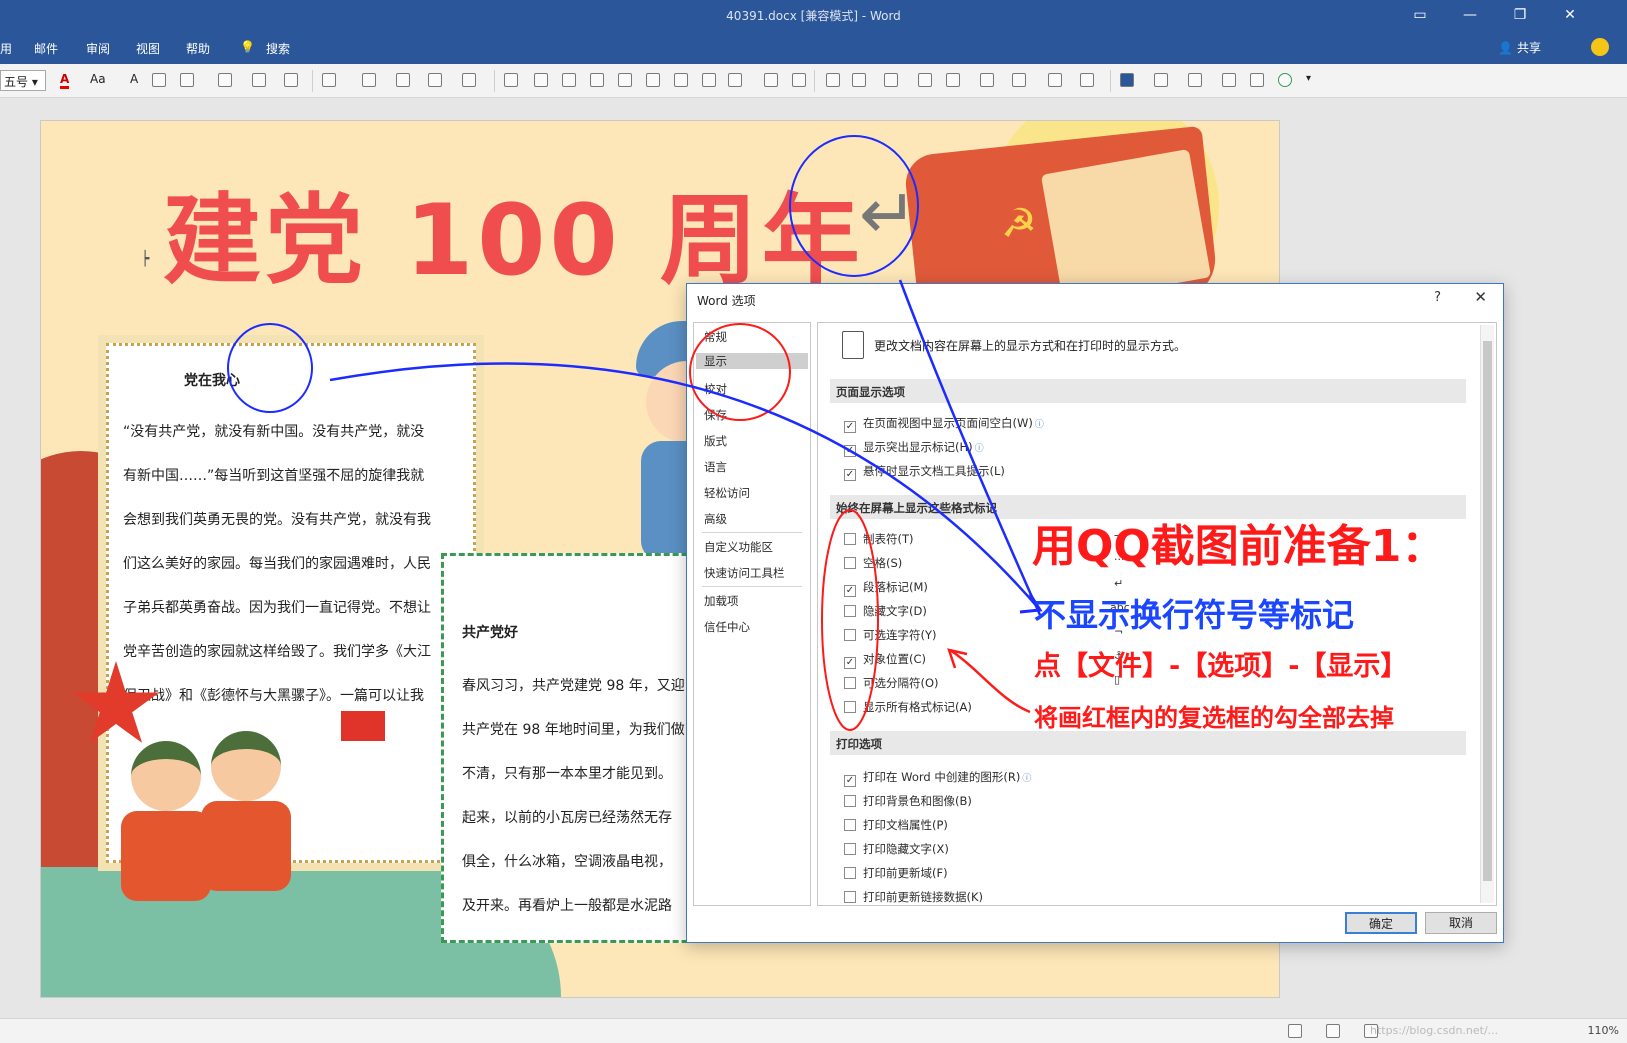 This screenshot has height=1043, width=1627. What do you see at coordinates (715, 389) in the screenshot?
I see `nav-item-proofing: 校对` at bounding box center [715, 389].